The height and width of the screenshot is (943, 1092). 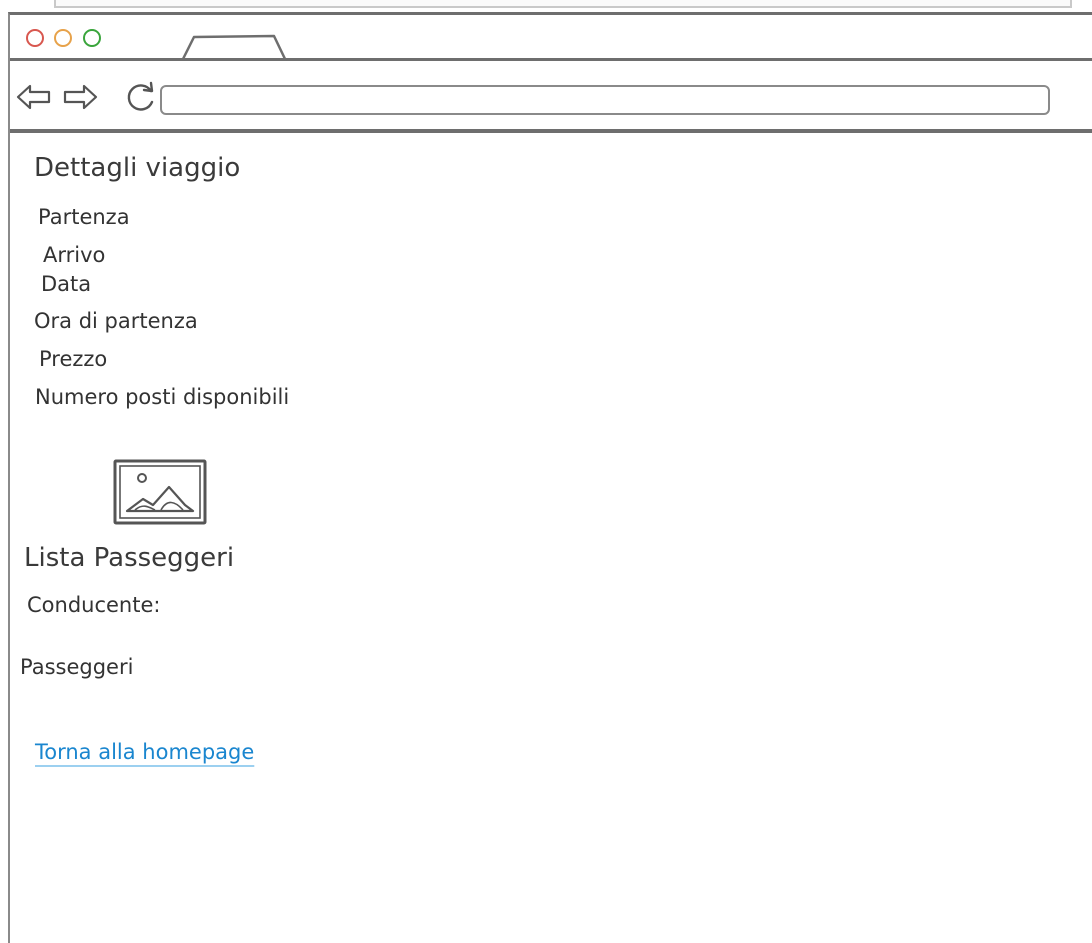 What do you see at coordinates (92, 38) in the screenshot?
I see `maximize-window-button` at bounding box center [92, 38].